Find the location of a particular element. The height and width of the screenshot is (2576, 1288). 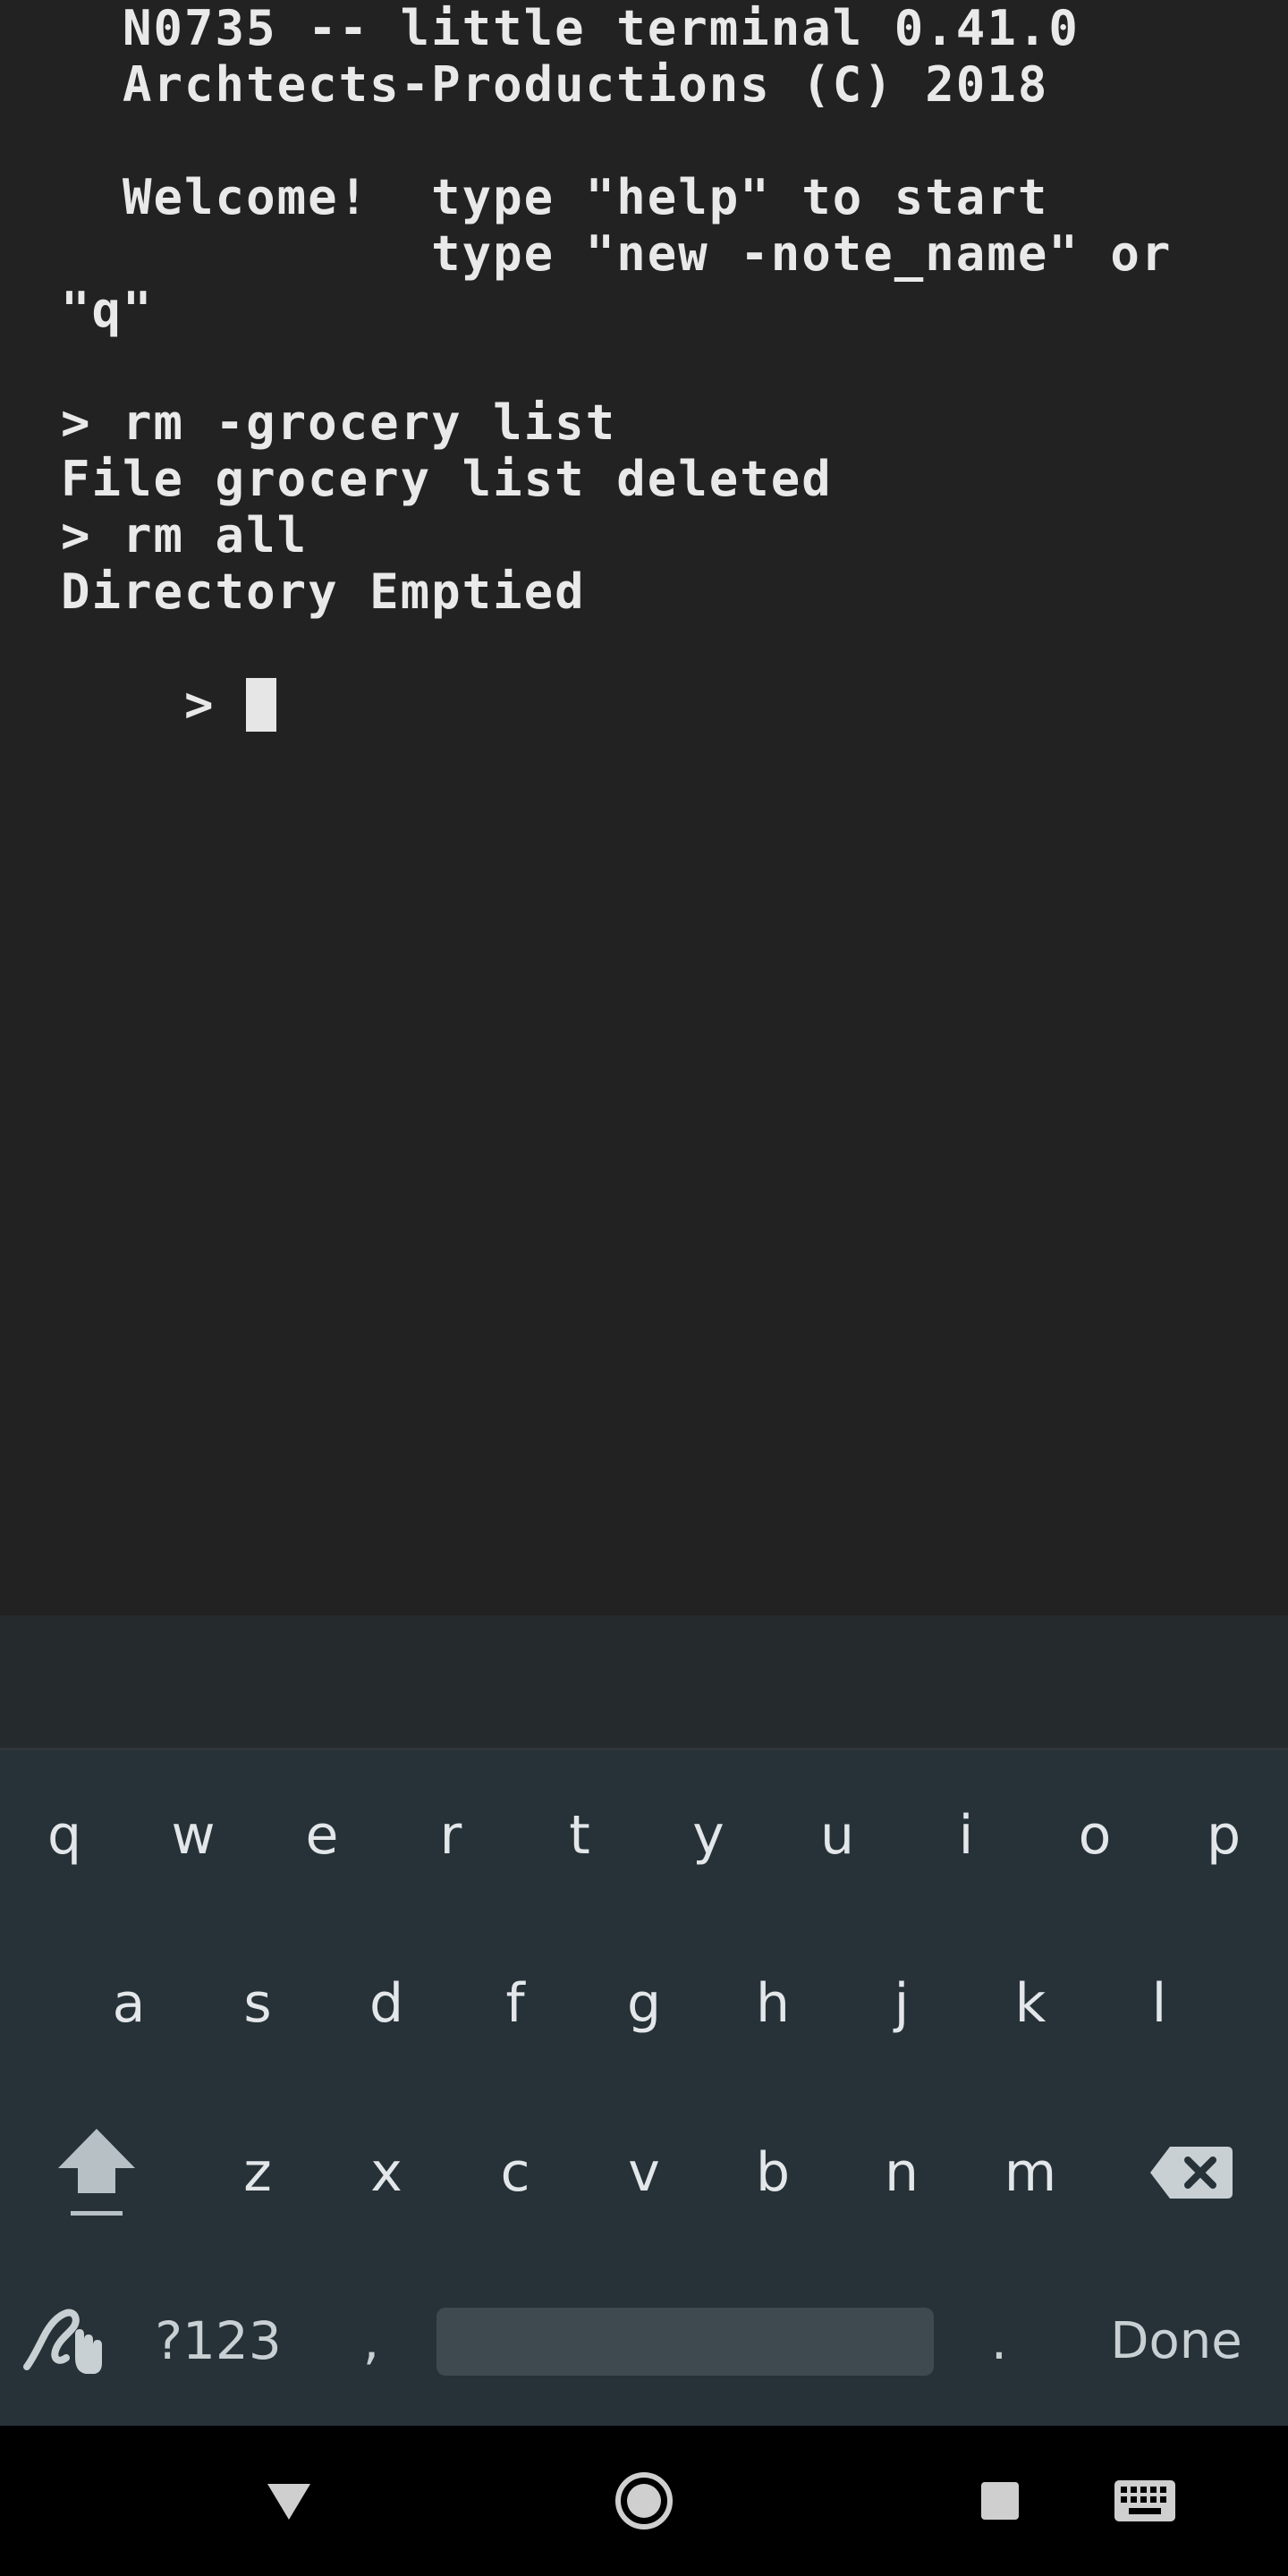

home-button is located at coordinates (644, 2501).